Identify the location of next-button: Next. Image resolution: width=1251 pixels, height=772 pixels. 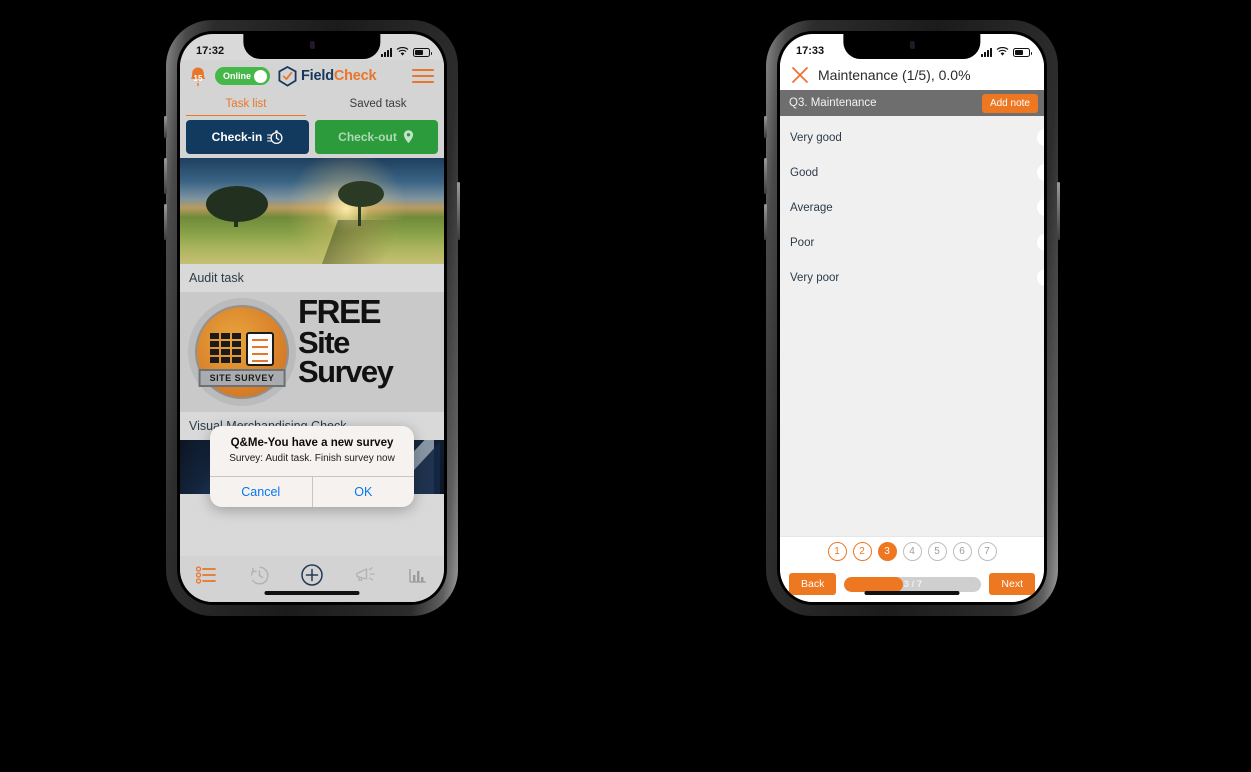
(1012, 584).